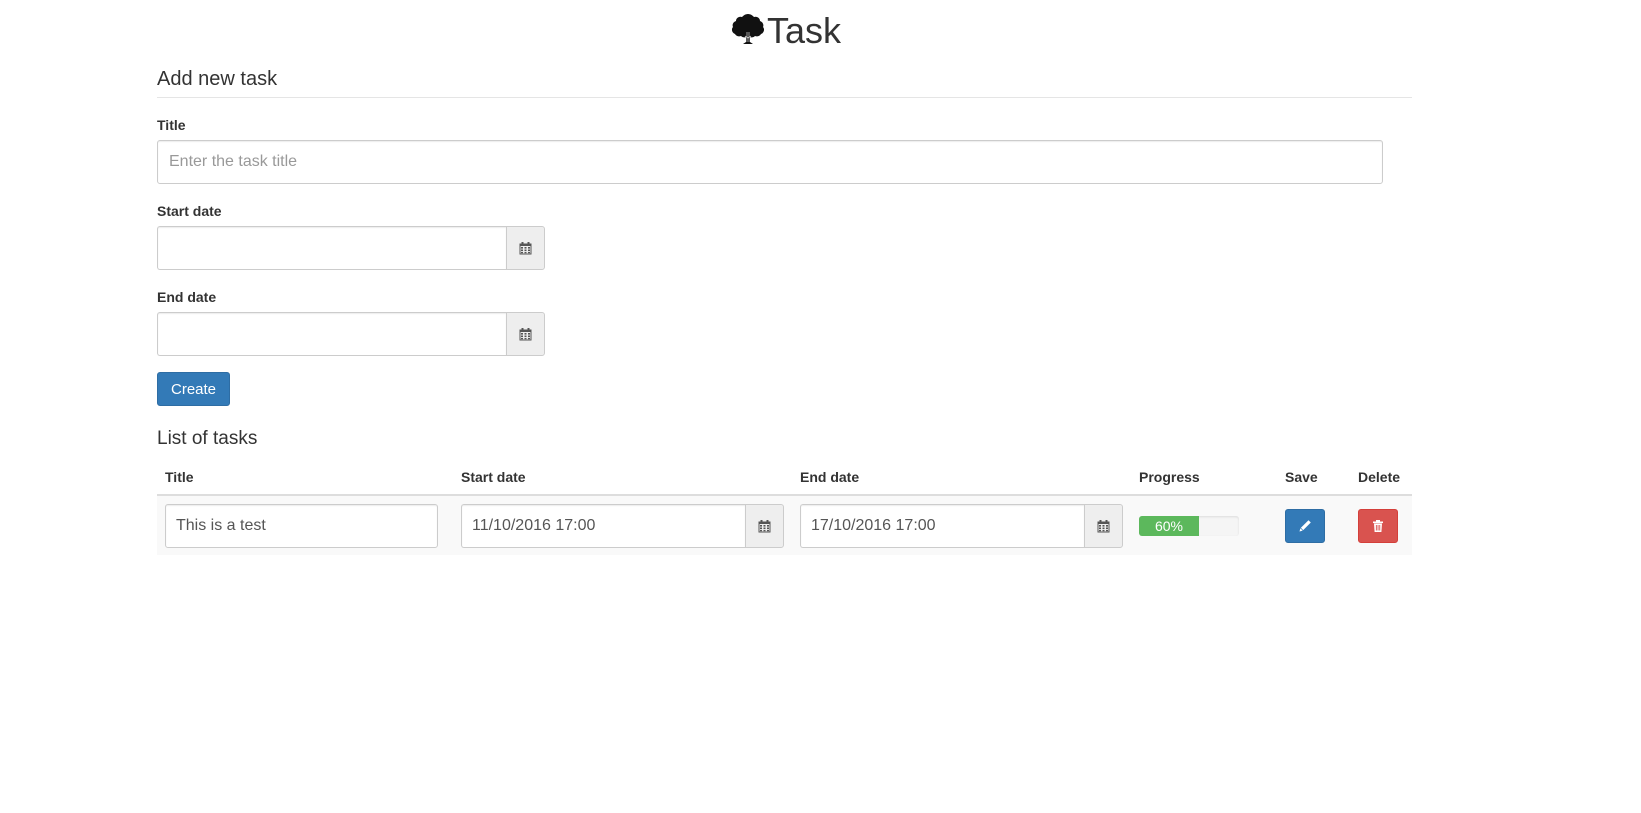 This screenshot has height=813, width=1641. I want to click on table-row: 60%, so click(784, 525).